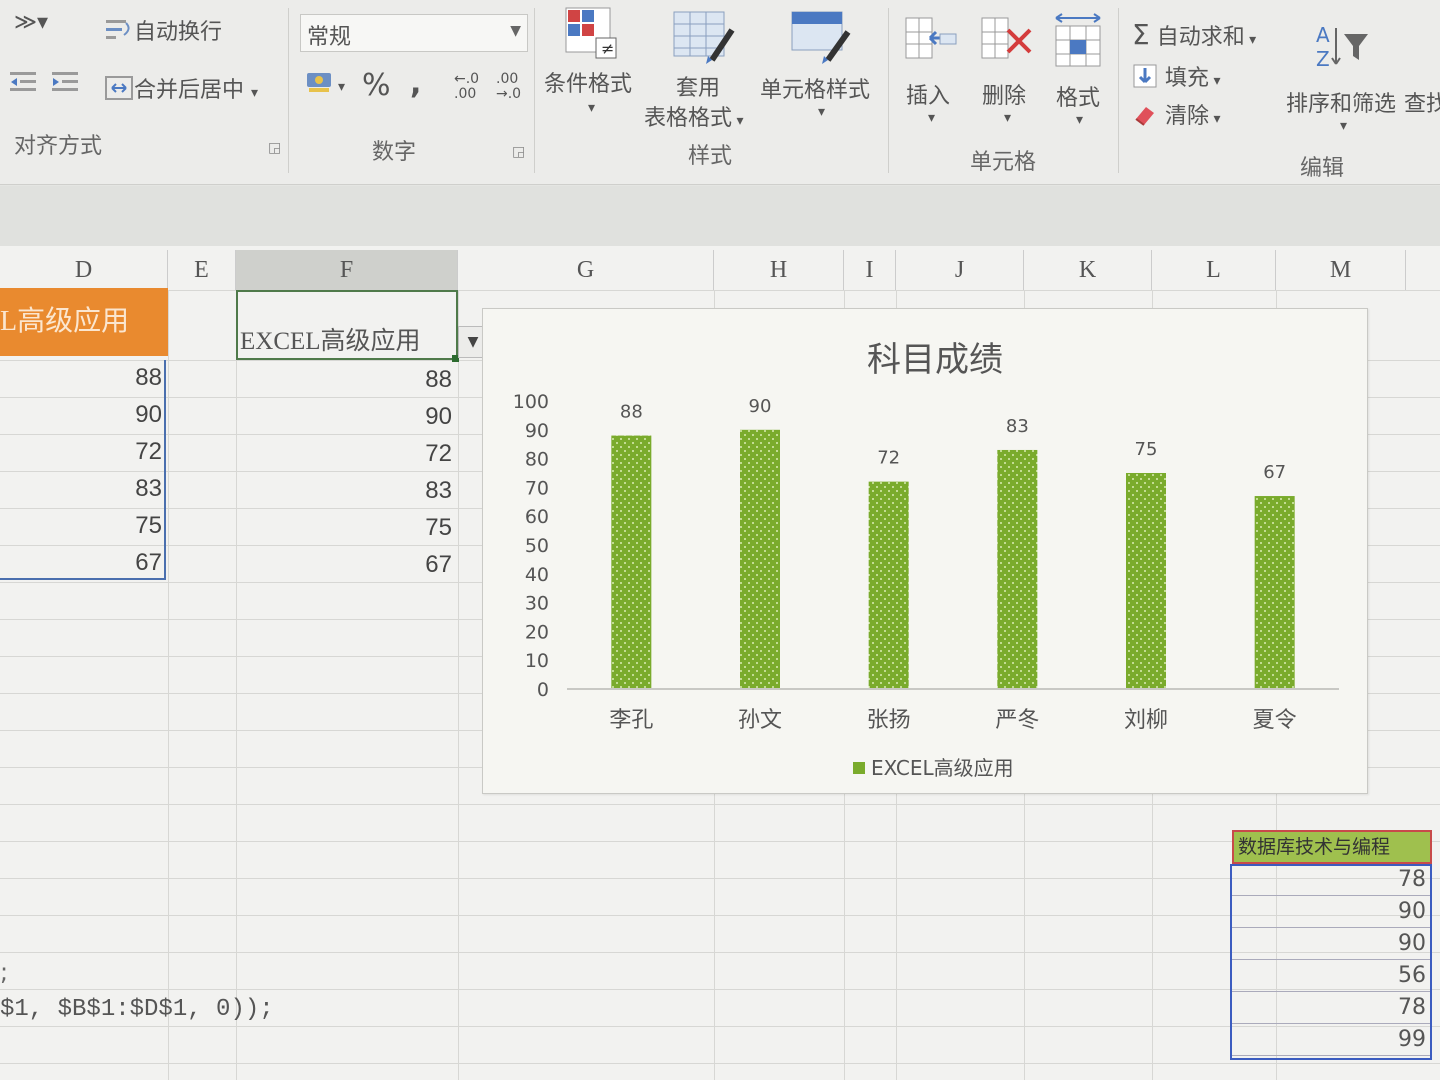  What do you see at coordinates (1422, 102) in the screenshot?
I see `find-select-button: 查找` at bounding box center [1422, 102].